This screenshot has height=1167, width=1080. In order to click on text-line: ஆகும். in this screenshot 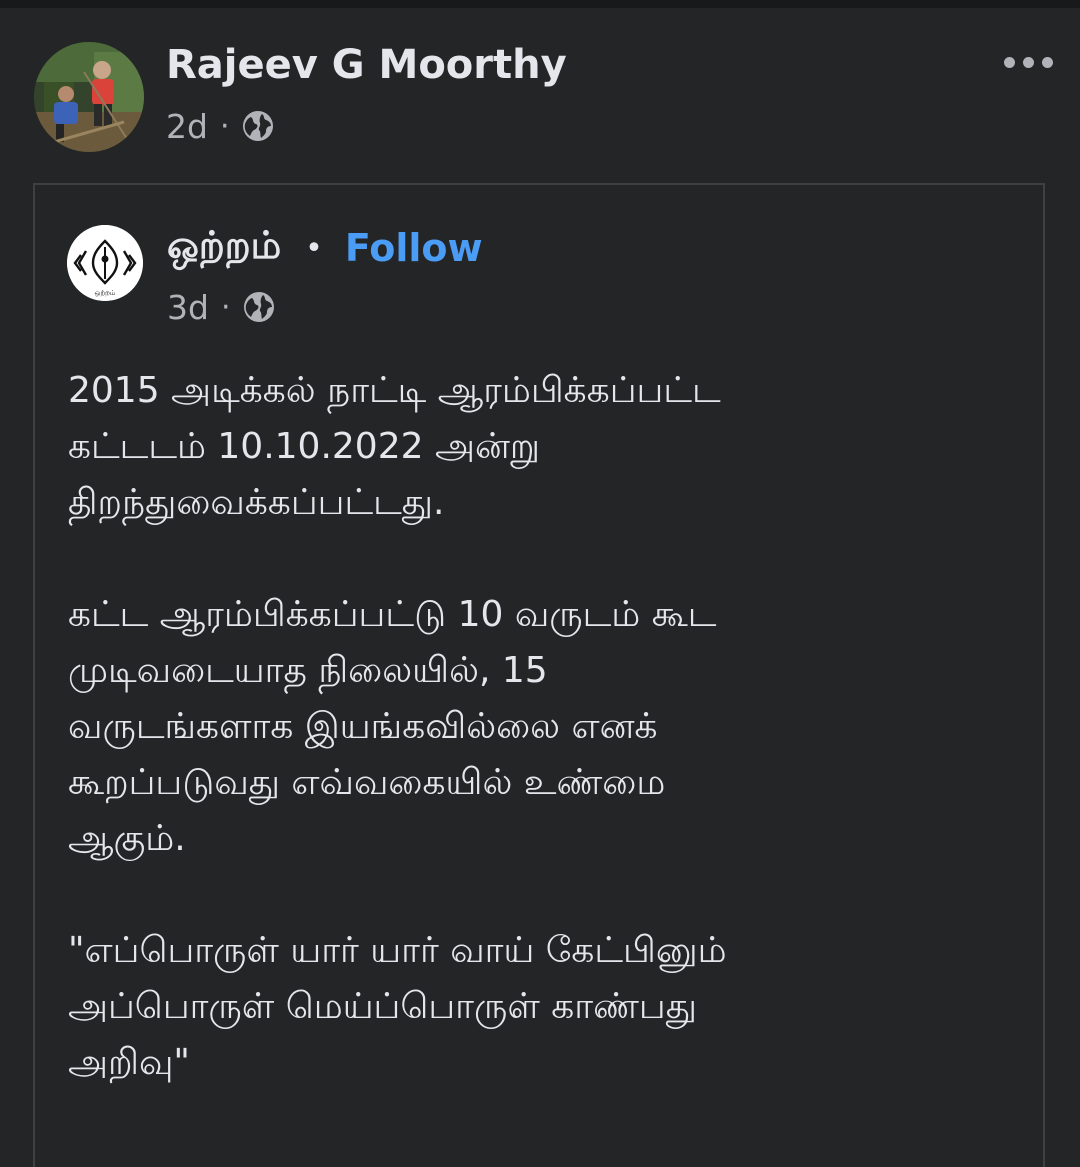, I will do `click(127, 838)`.